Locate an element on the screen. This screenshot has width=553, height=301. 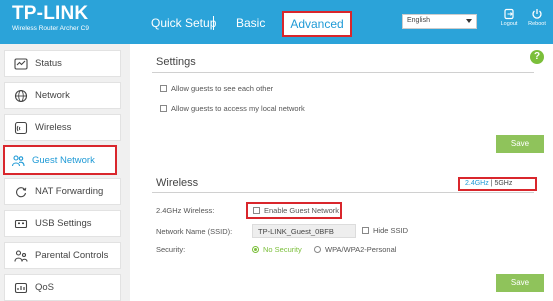
band-tabs: 2.4GHz | 5GHz is located at coordinates (497, 184).